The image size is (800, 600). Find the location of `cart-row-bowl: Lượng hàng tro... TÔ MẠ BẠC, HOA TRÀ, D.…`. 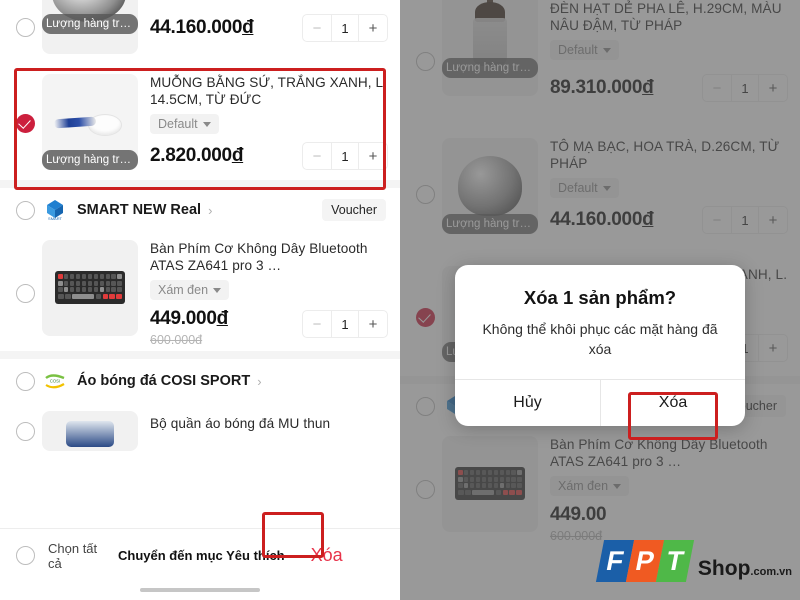

cart-row-bowl: Lượng hàng tro... TÔ MẠ BẠC, HOA TRÀ, D.… is located at coordinates (600, 194).